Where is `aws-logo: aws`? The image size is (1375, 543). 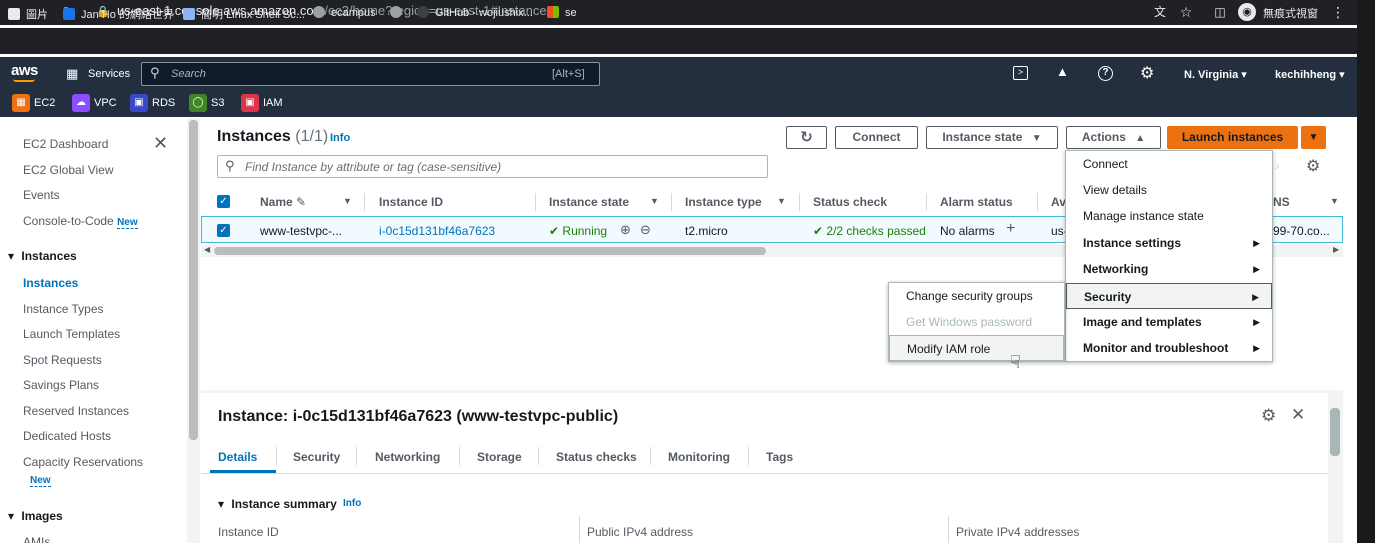 aws-logo: aws is located at coordinates (24, 70).